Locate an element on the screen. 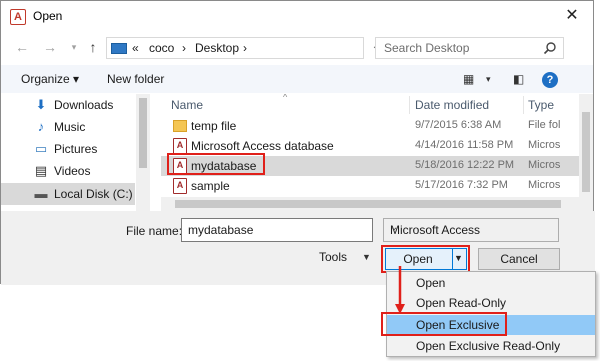  file-date: 5/17/2016 7:32 PM is located at coordinates (461, 185).